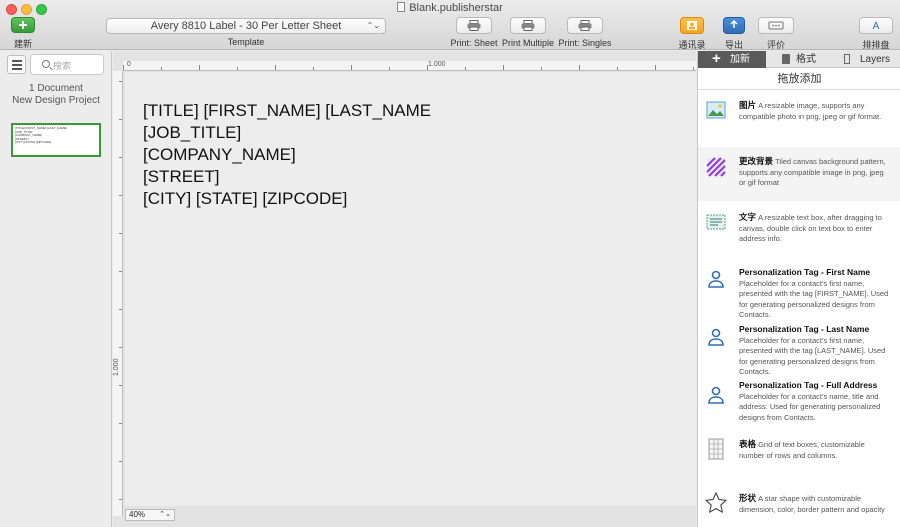  Describe the element at coordinates (868, 59) in the screenshot. I see `tab-layers: Layers` at that location.